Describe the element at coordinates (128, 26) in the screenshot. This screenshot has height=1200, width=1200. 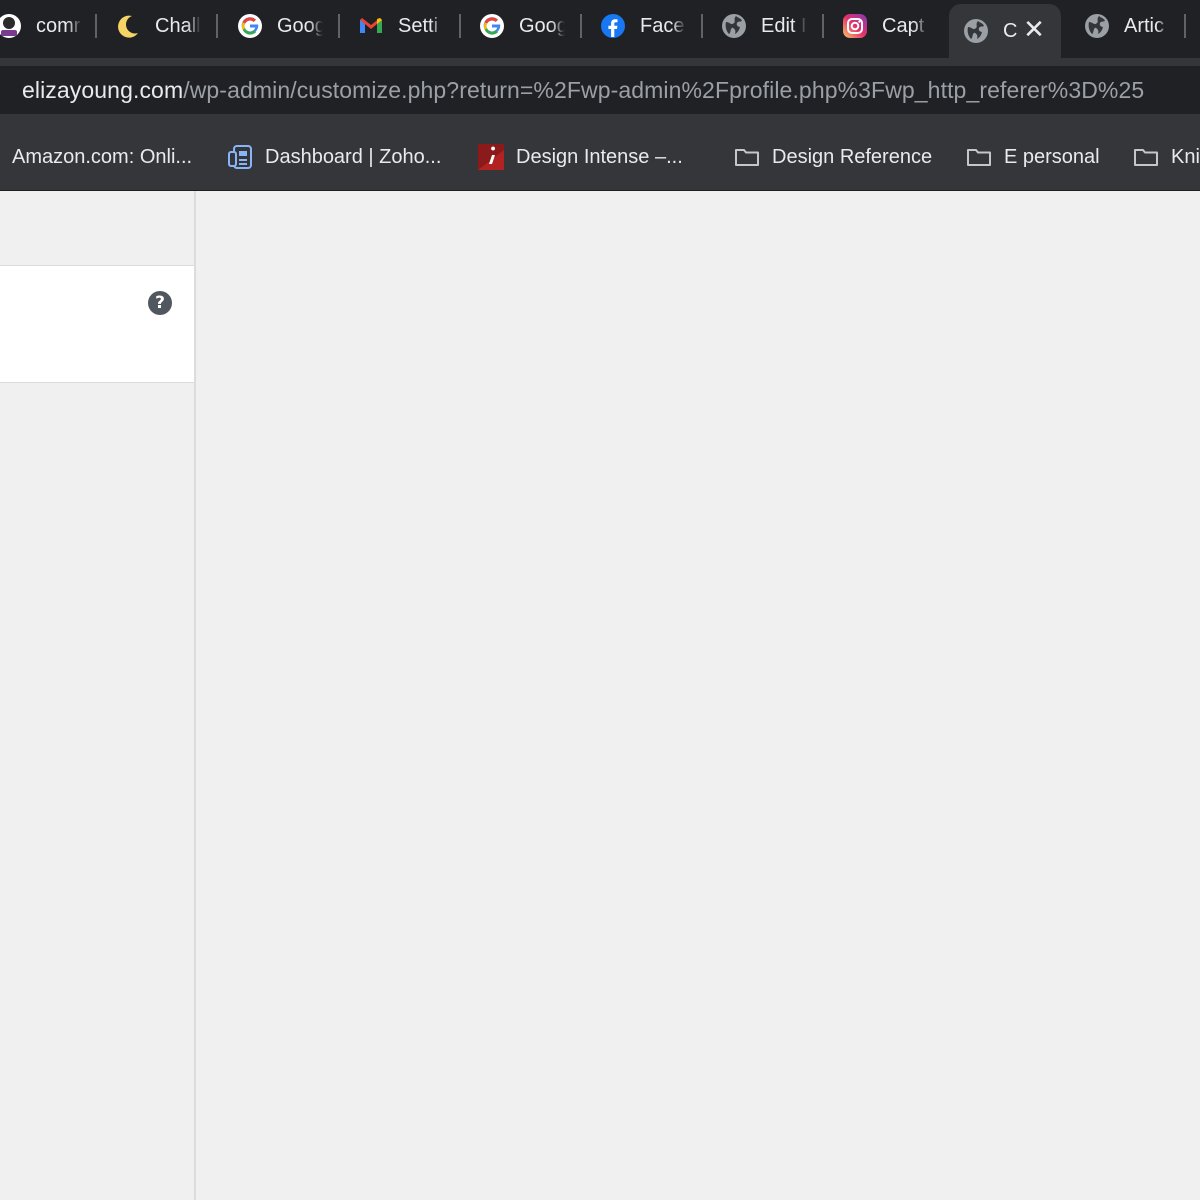
I see `moon-icon` at that location.